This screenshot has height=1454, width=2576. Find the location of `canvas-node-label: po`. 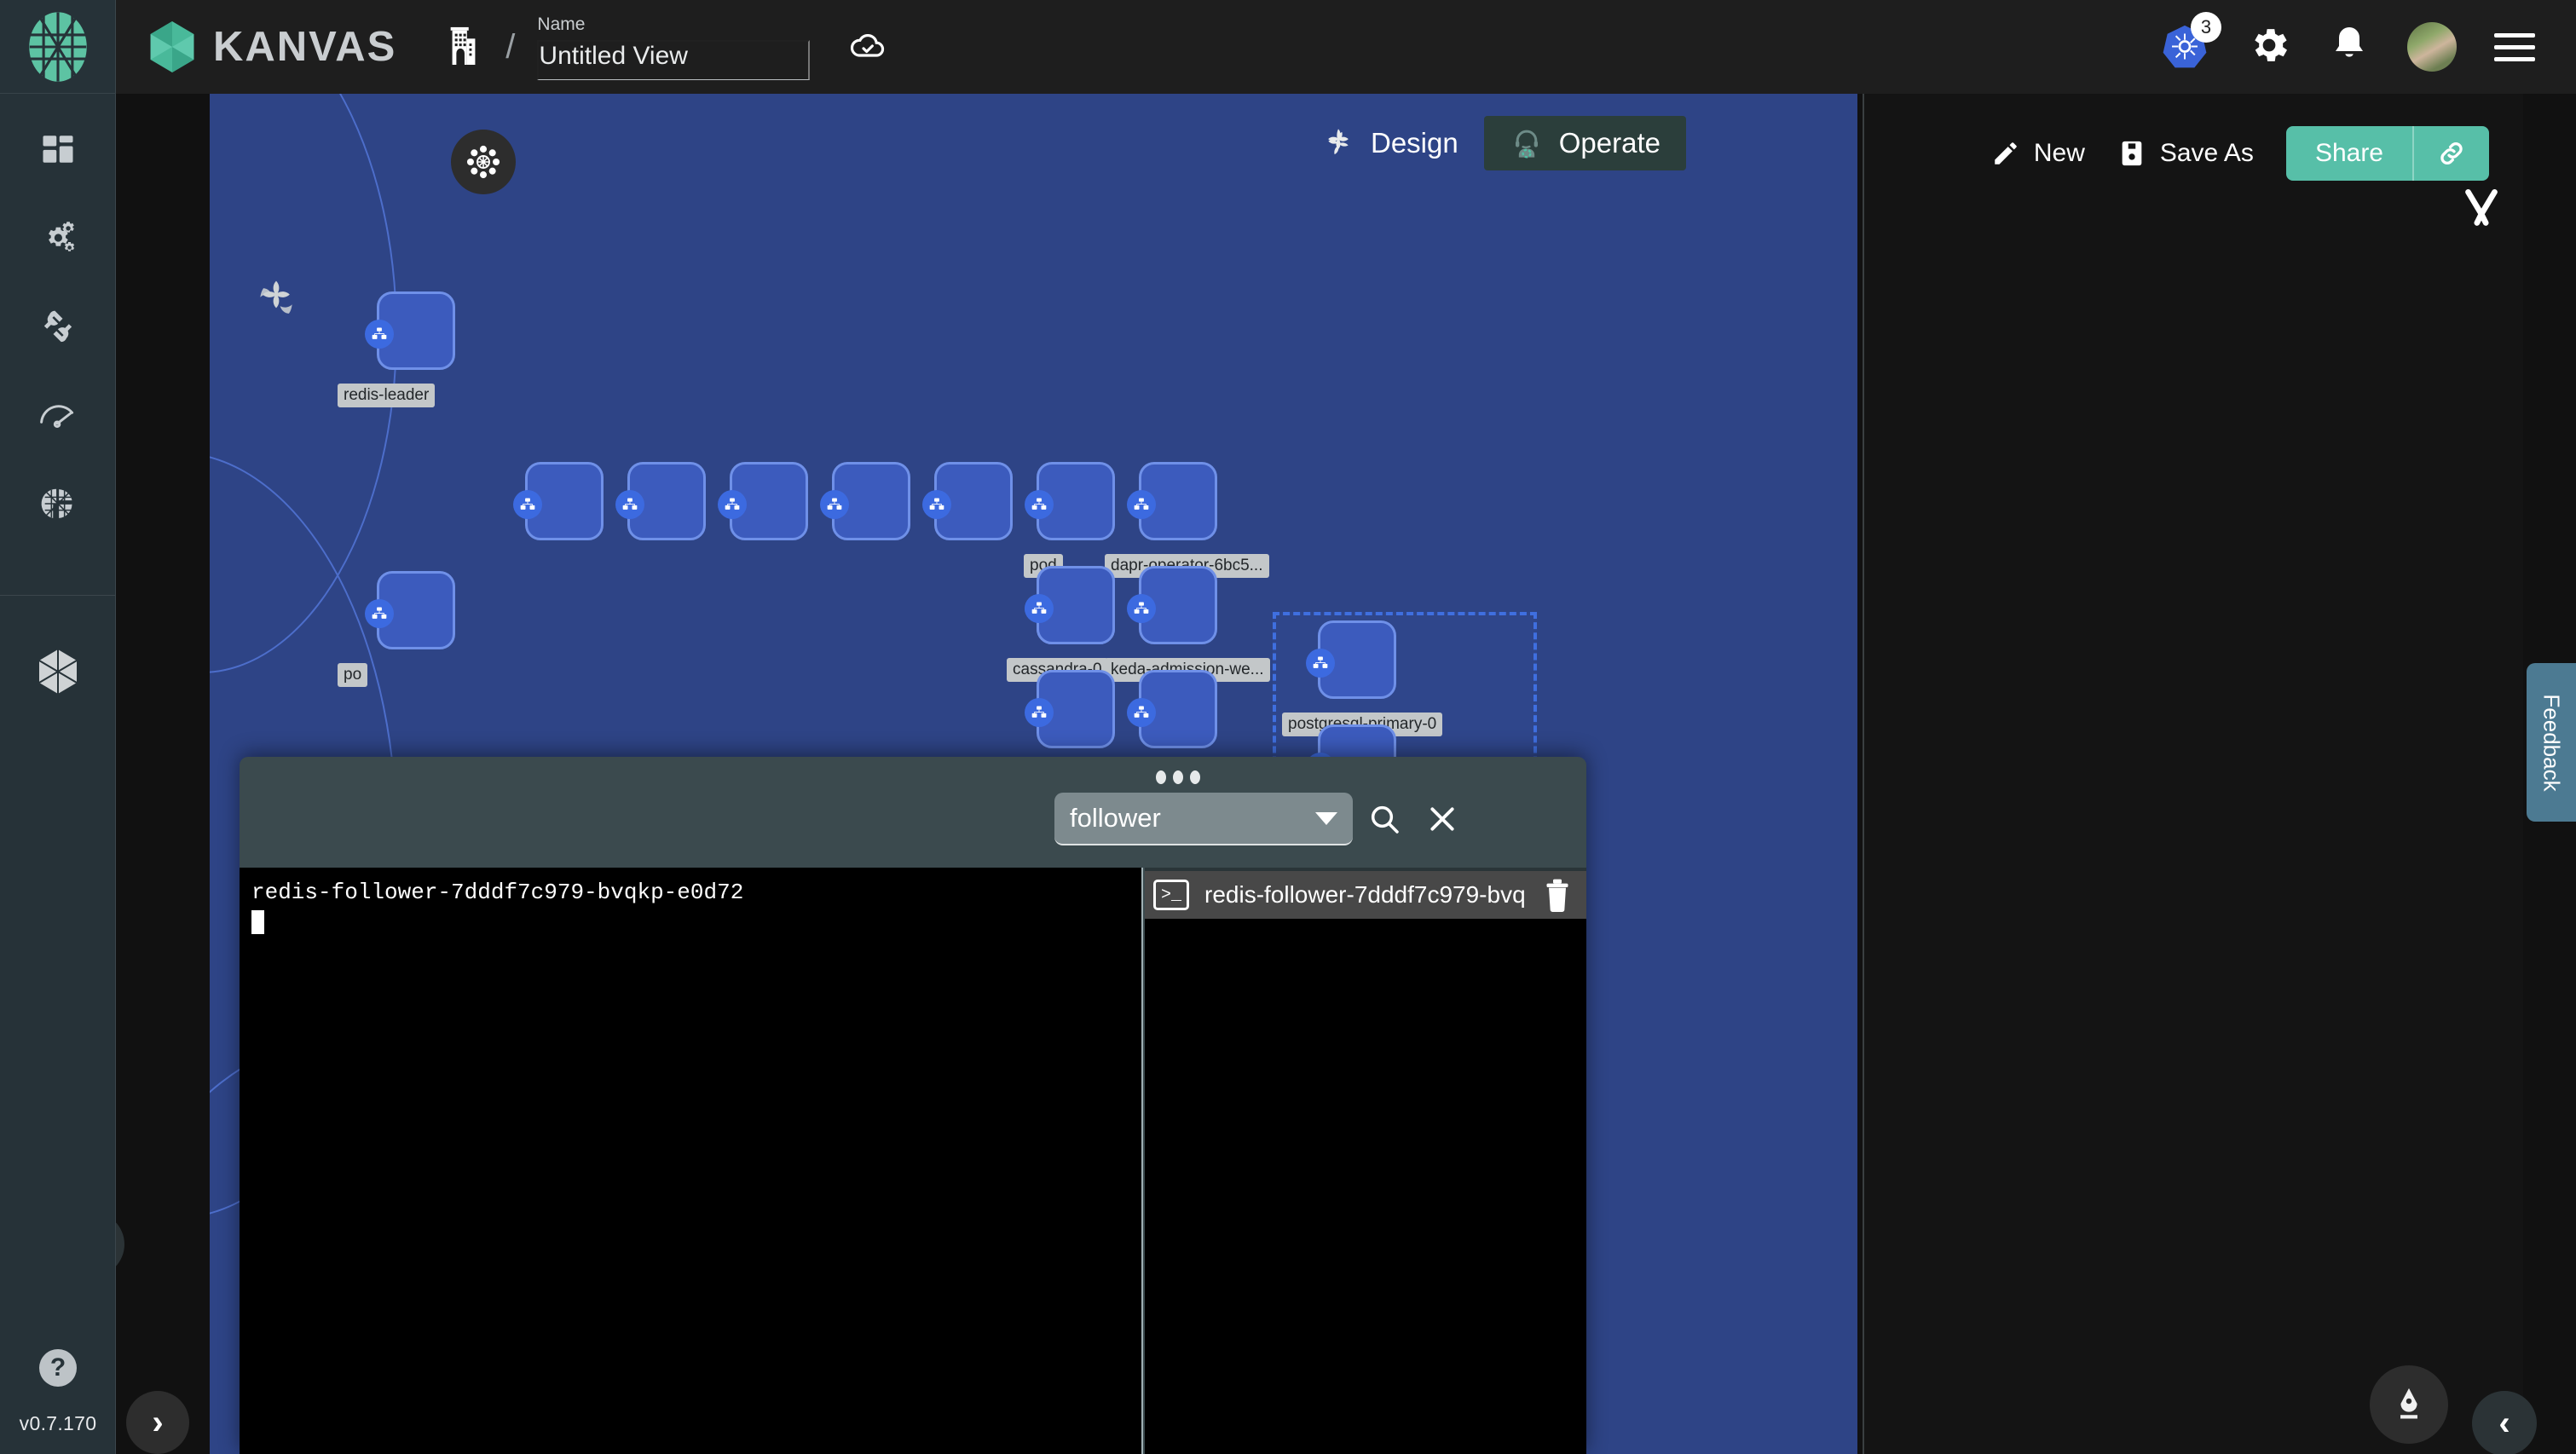

canvas-node-label: po is located at coordinates (353, 675).